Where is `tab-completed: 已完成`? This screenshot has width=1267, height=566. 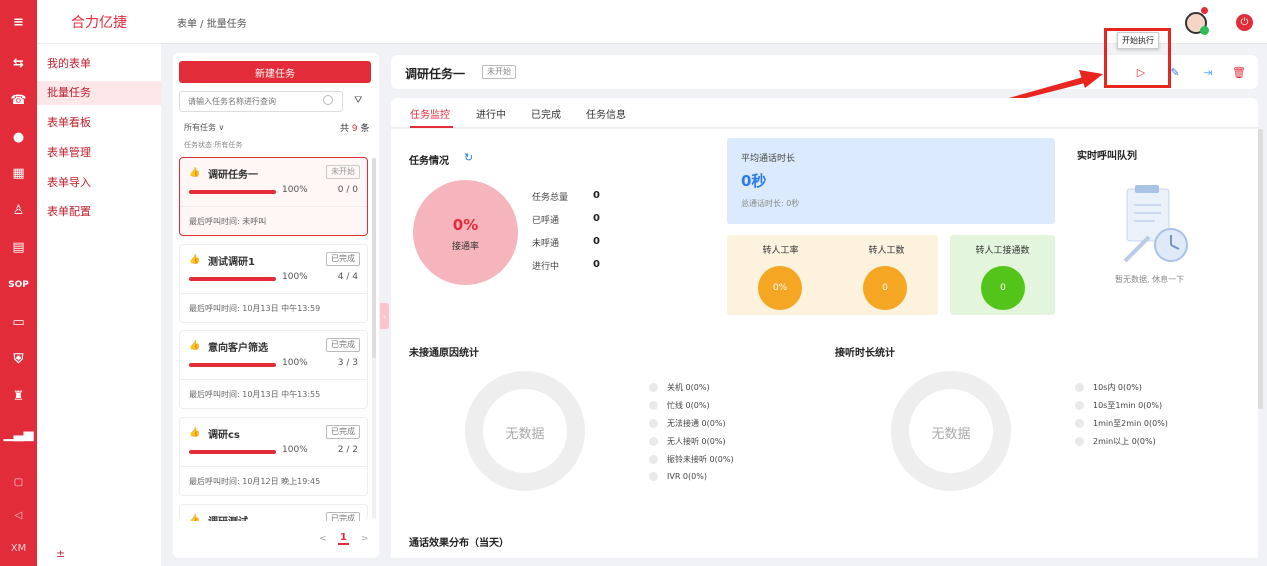
tab-completed: 已完成 is located at coordinates (546, 113).